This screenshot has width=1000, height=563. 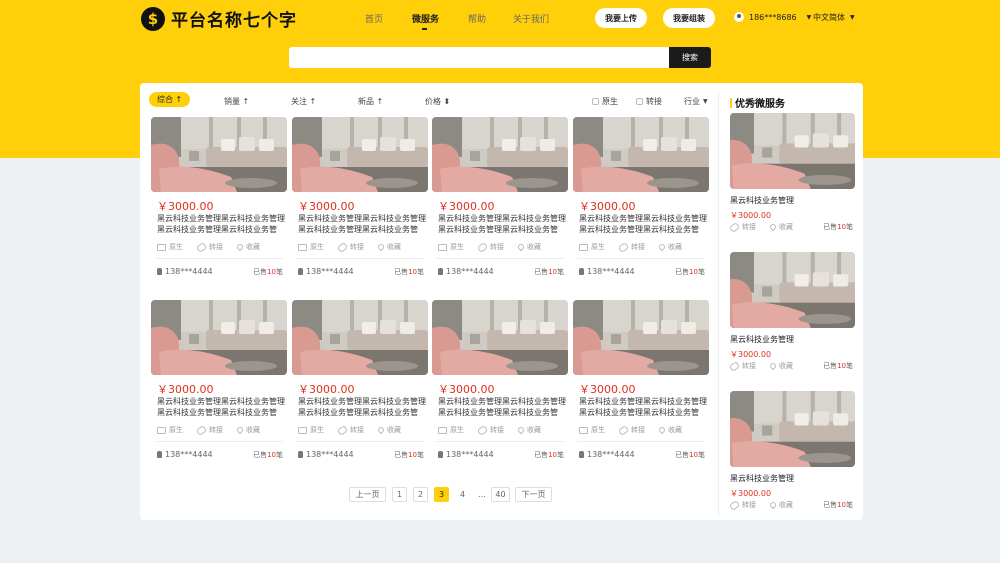 I want to click on upload-button: 我要上传, so click(x=621, y=18).